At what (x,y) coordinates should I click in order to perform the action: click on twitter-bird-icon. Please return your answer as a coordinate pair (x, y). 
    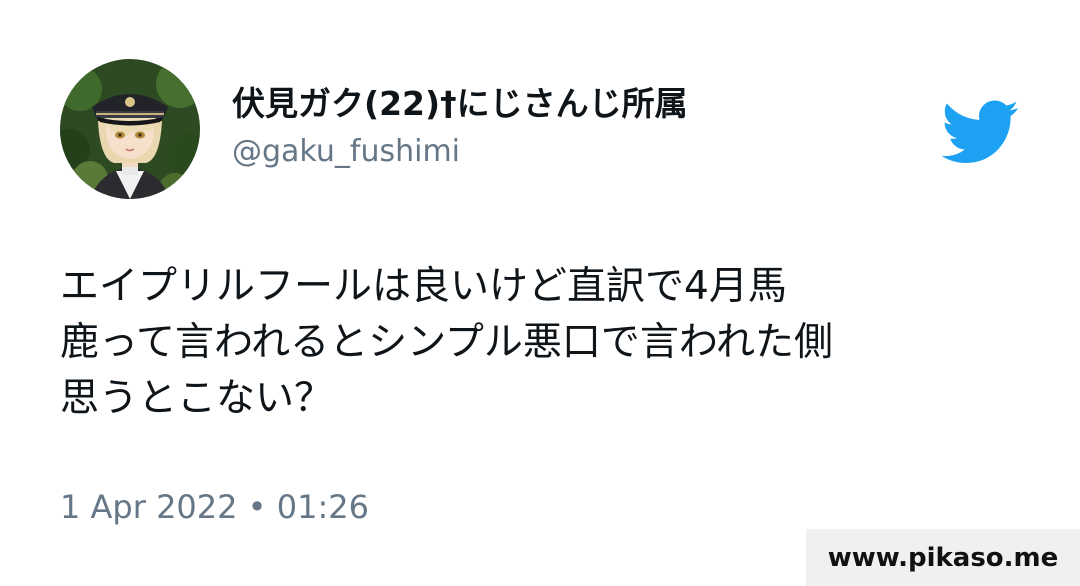
    Looking at the image, I should click on (979, 131).